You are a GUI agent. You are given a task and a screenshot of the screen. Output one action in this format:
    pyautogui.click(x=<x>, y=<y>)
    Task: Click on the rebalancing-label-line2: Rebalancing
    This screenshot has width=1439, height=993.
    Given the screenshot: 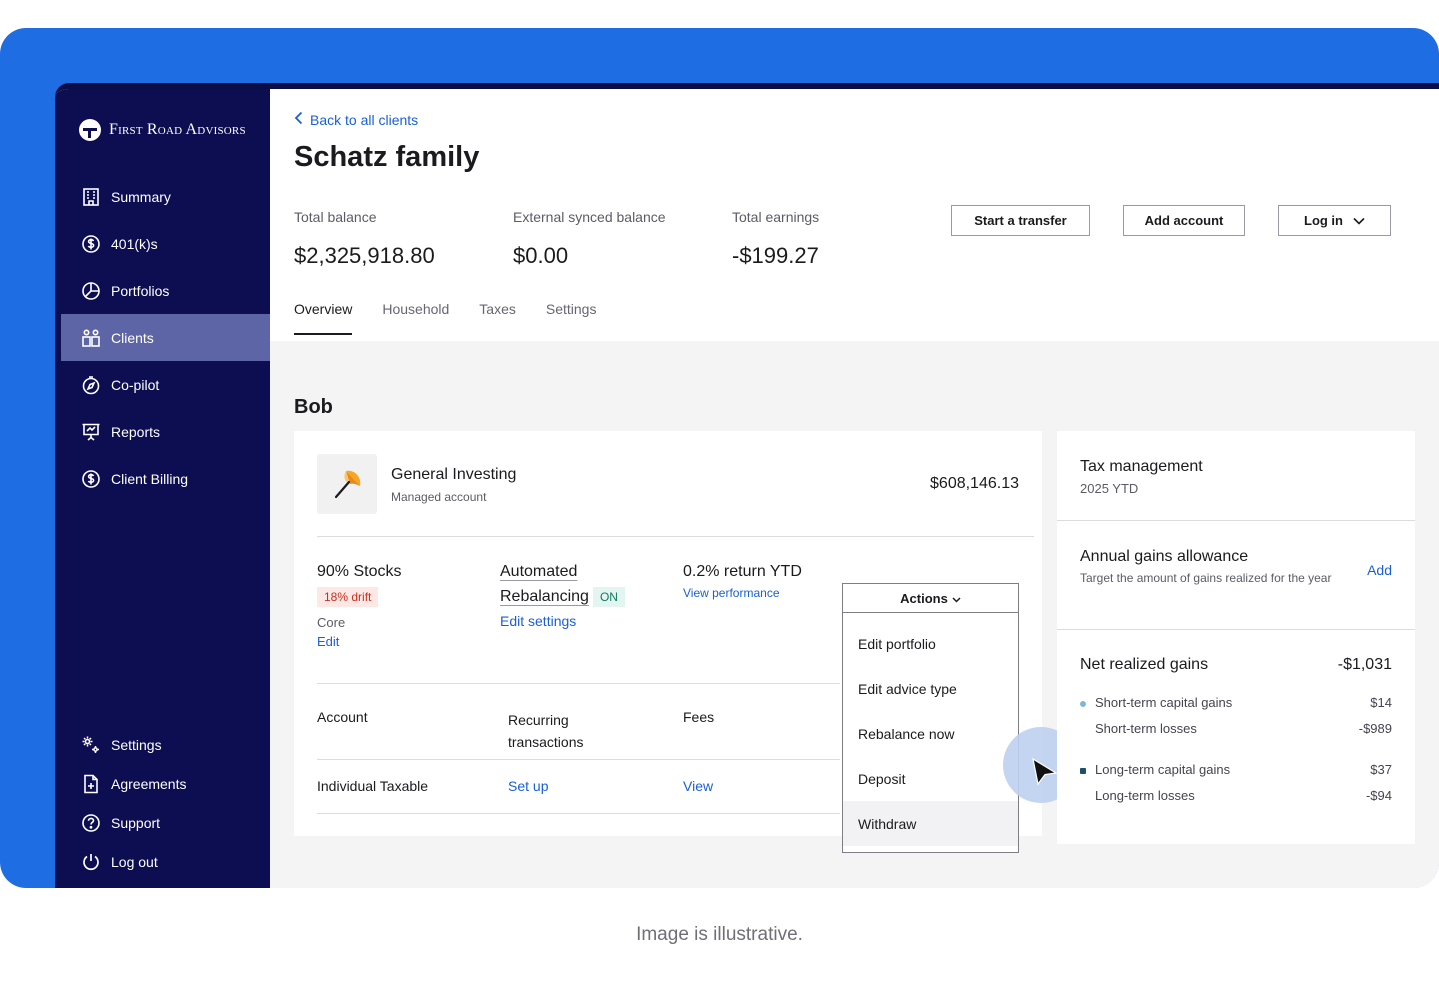 What is the action you would take?
    pyautogui.click(x=544, y=596)
    